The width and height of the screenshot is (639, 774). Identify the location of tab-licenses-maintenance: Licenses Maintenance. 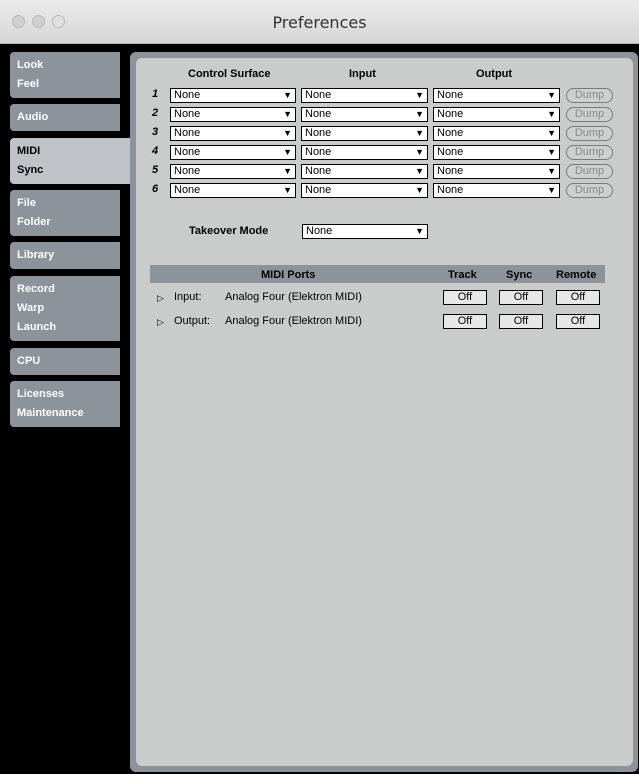
(65, 404).